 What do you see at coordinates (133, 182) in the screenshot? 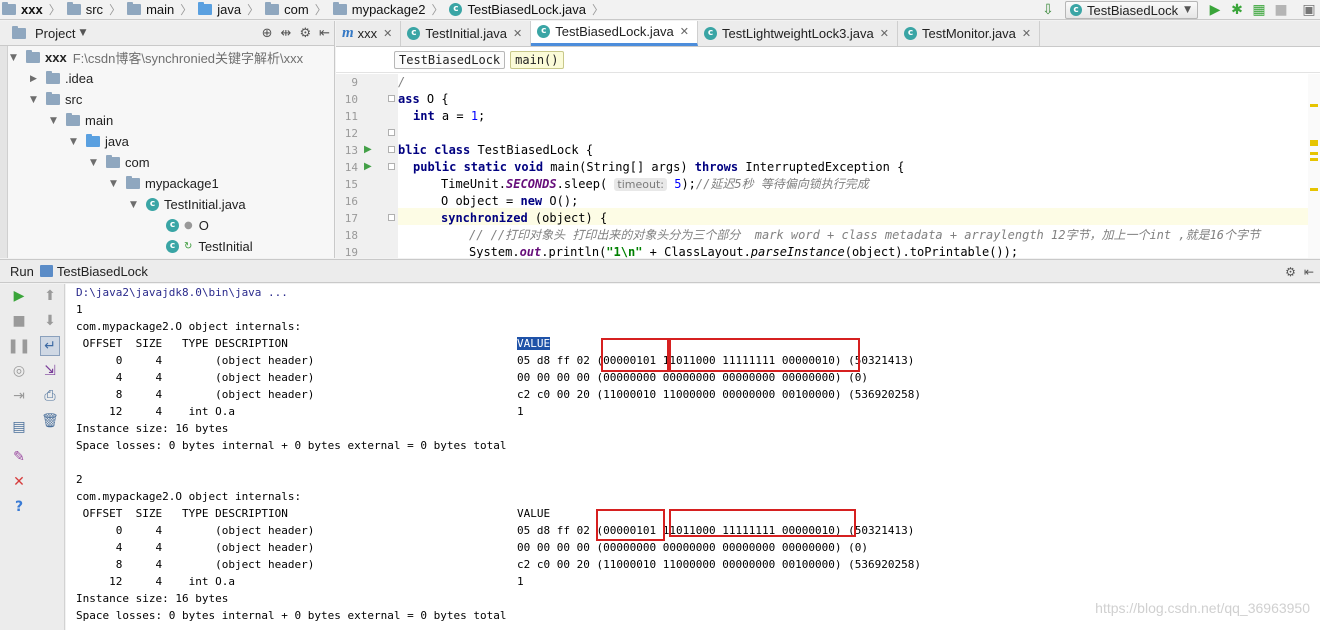
I see `package-icon` at bounding box center [133, 182].